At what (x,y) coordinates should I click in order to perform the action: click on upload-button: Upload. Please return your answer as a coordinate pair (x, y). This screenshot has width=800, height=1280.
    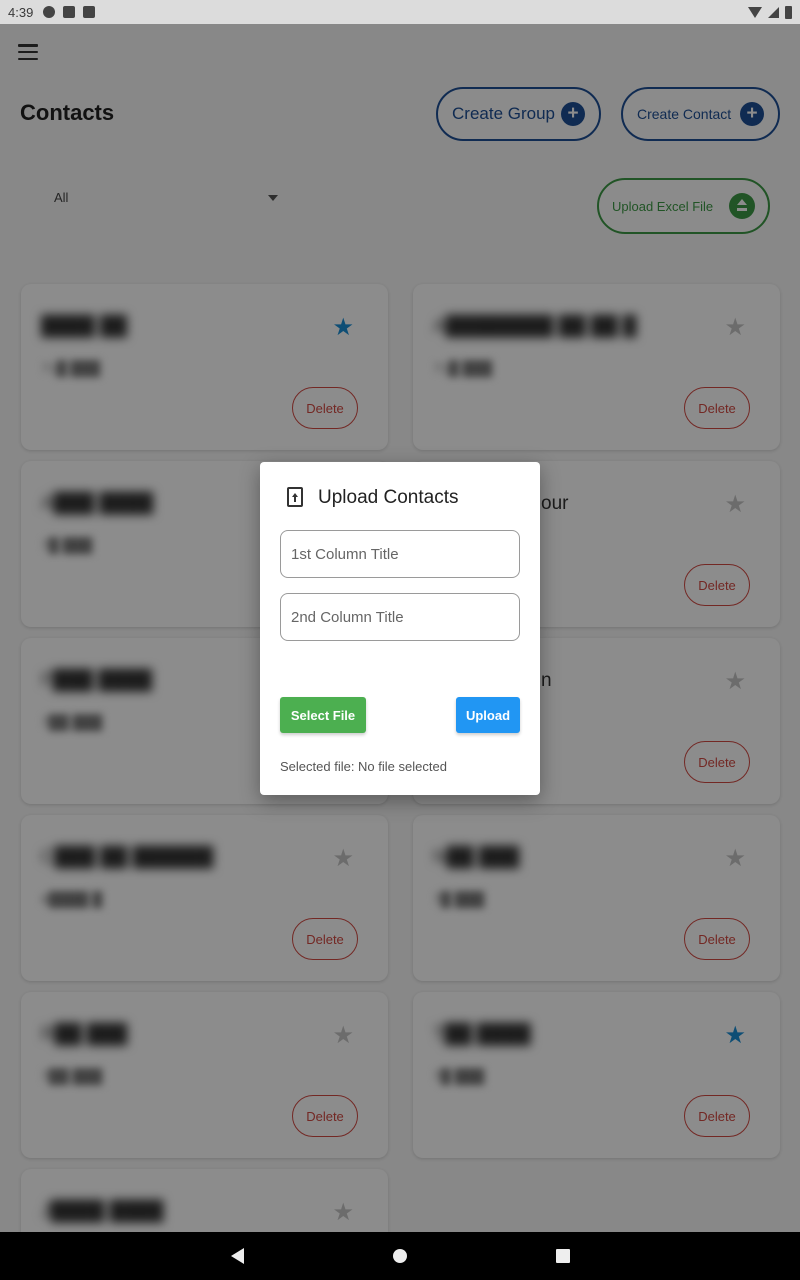
    Looking at the image, I should click on (488, 715).